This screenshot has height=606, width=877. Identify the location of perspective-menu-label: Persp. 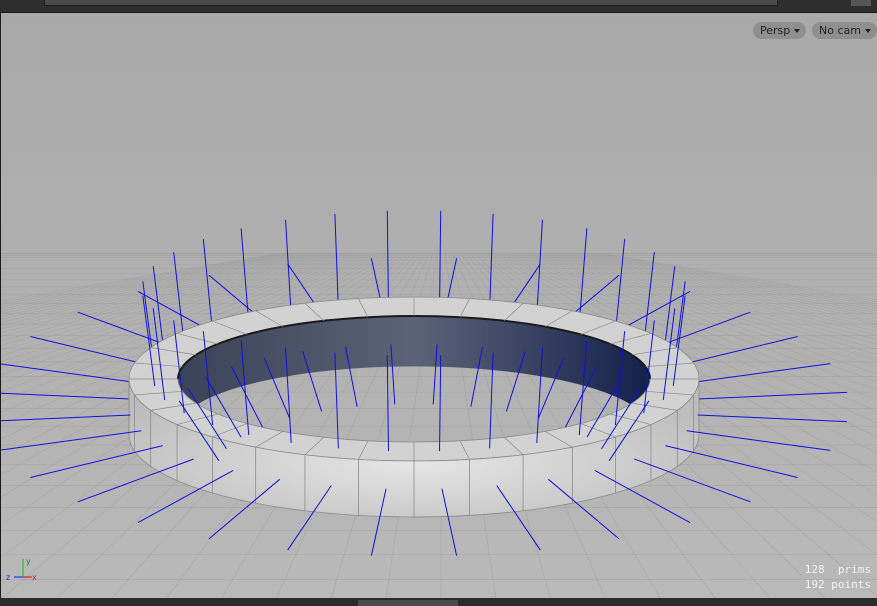
(775, 30).